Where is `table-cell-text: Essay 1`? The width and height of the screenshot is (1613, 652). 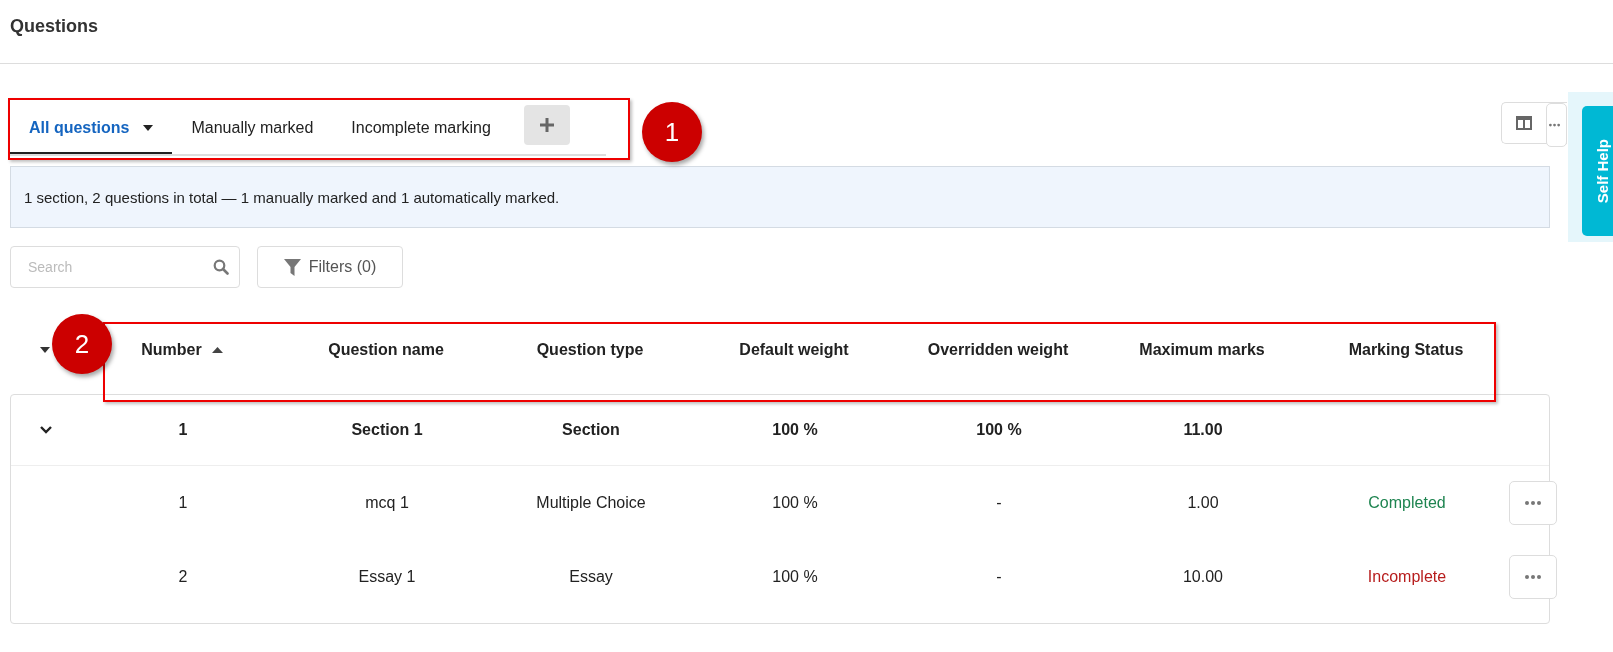
table-cell-text: Essay 1 is located at coordinates (387, 577).